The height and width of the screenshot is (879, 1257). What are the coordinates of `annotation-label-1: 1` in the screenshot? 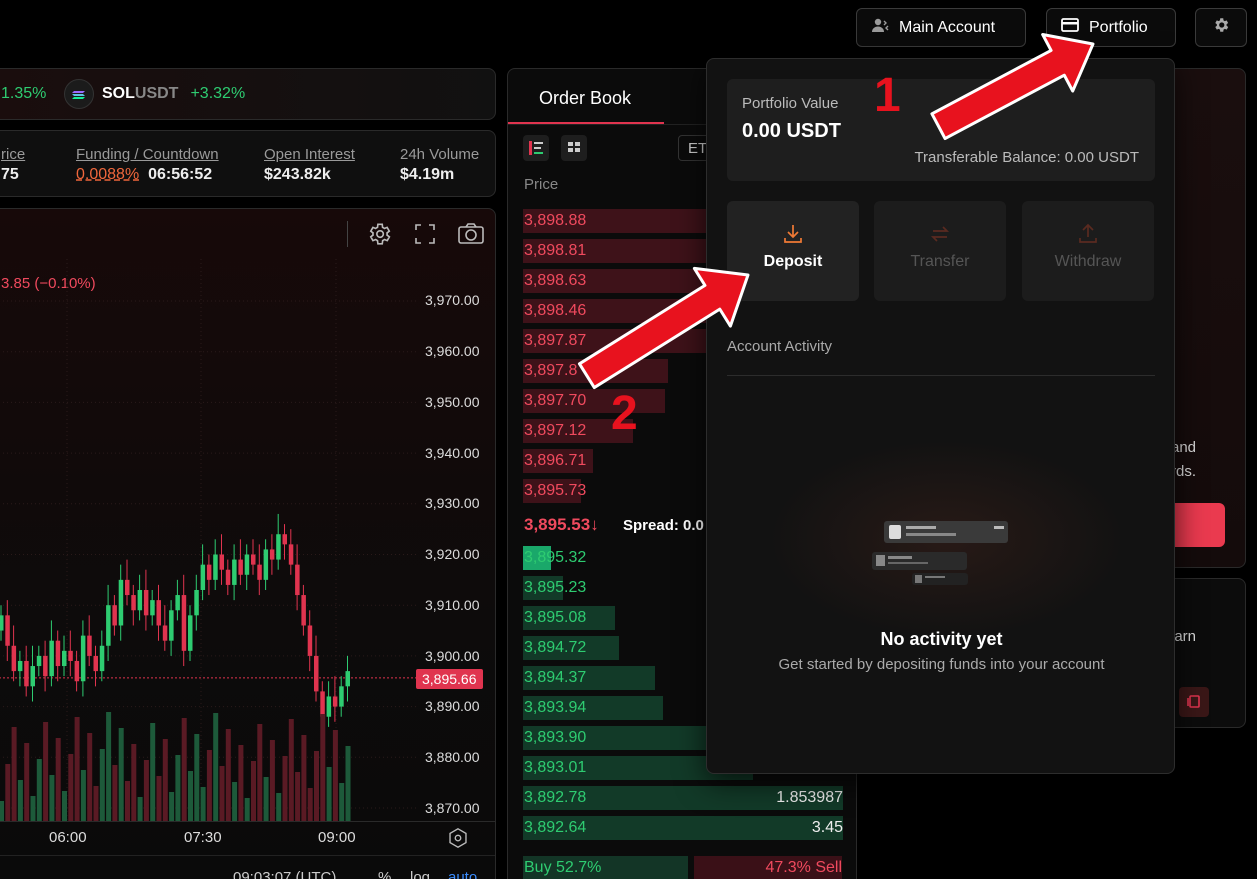 It's located at (887, 95).